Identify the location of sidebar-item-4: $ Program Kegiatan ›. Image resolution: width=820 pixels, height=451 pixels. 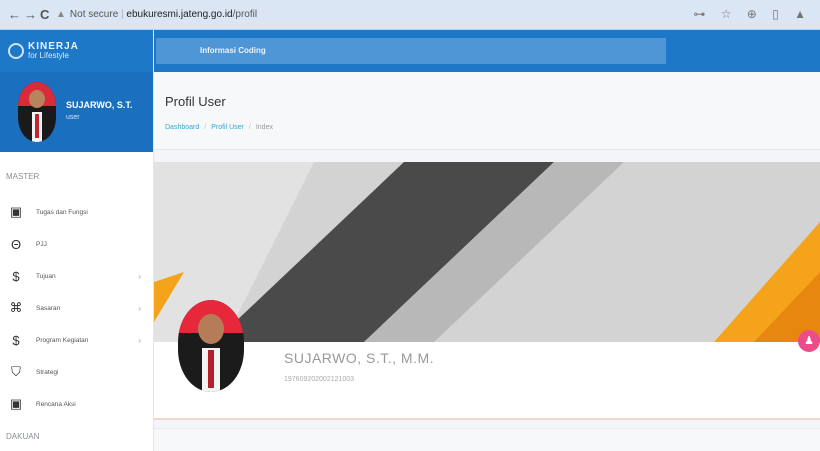
(76, 340).